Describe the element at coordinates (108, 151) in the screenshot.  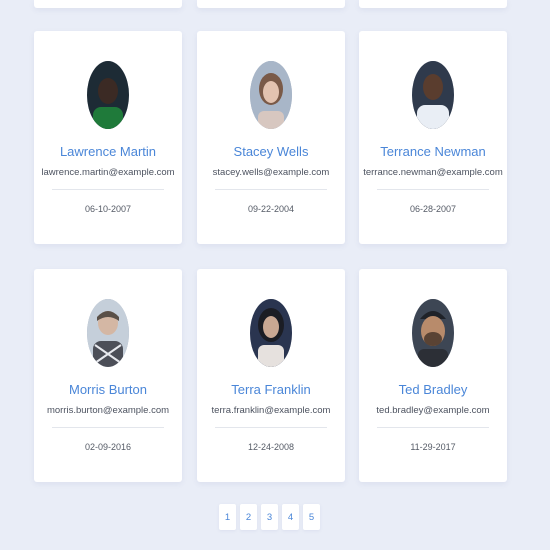
I see `user-name: Lawrence Martin` at that location.